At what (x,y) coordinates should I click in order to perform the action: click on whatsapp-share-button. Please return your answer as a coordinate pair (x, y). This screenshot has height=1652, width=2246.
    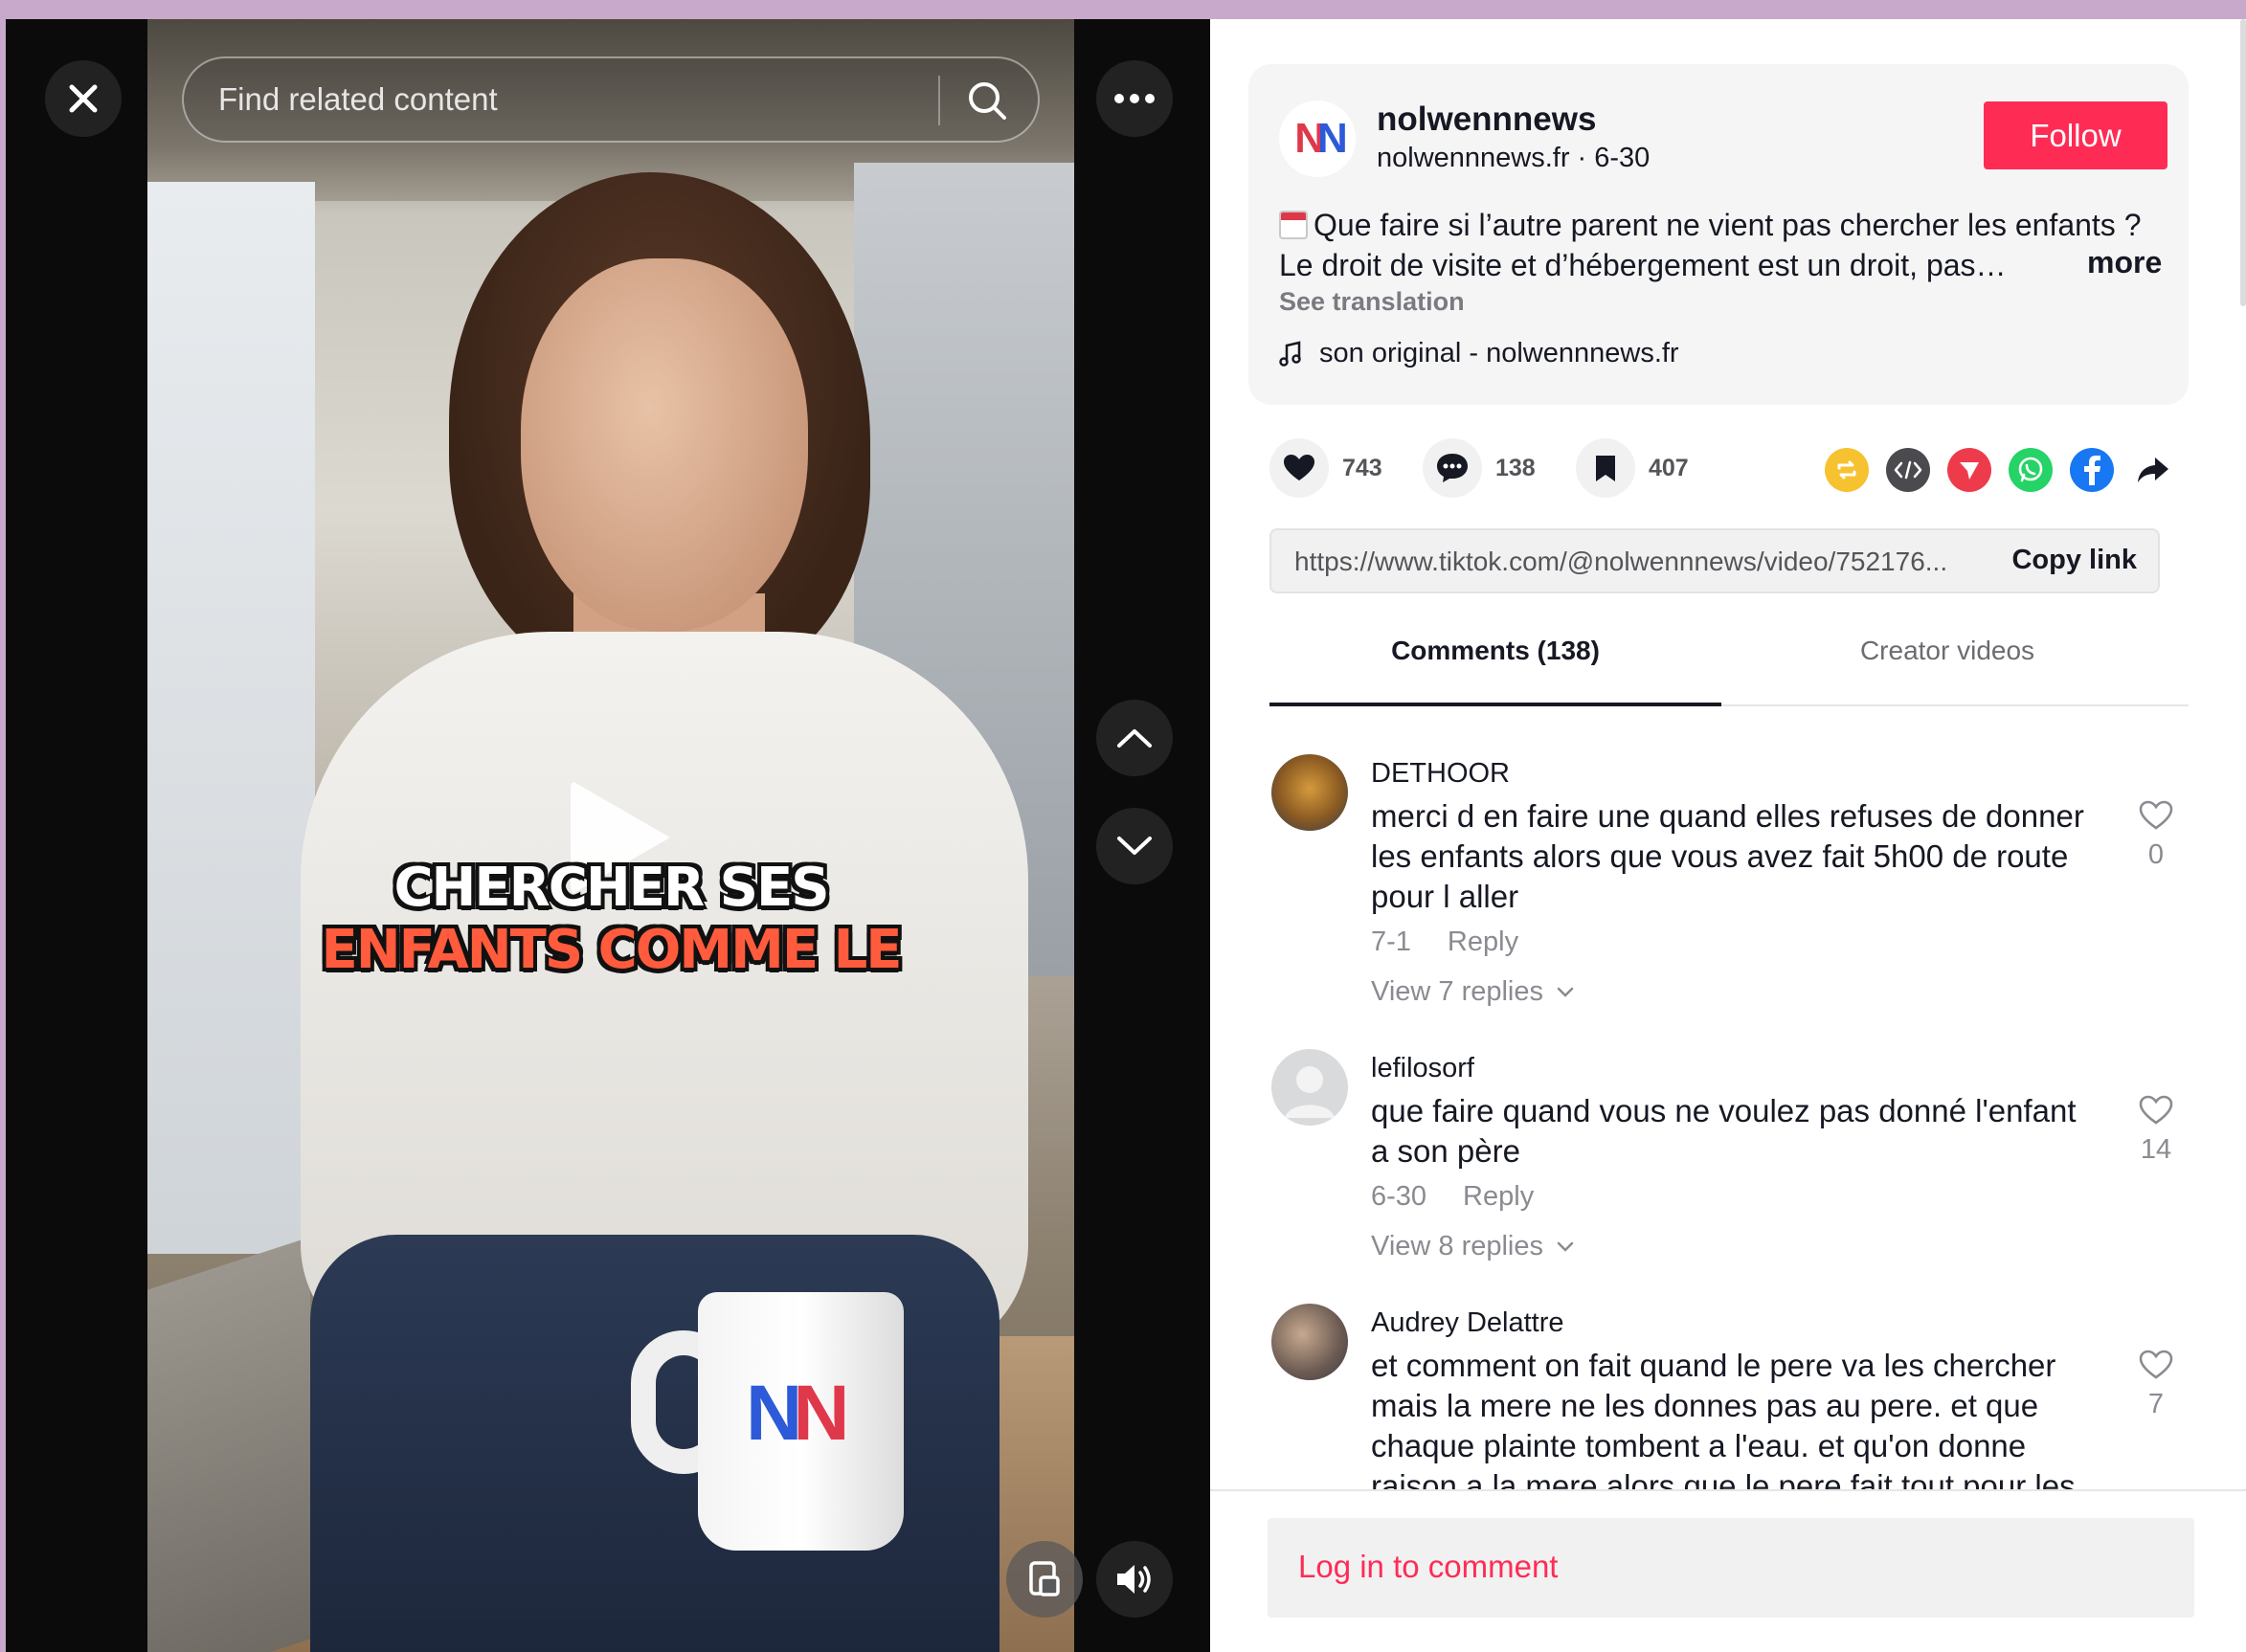
    Looking at the image, I should click on (2031, 470).